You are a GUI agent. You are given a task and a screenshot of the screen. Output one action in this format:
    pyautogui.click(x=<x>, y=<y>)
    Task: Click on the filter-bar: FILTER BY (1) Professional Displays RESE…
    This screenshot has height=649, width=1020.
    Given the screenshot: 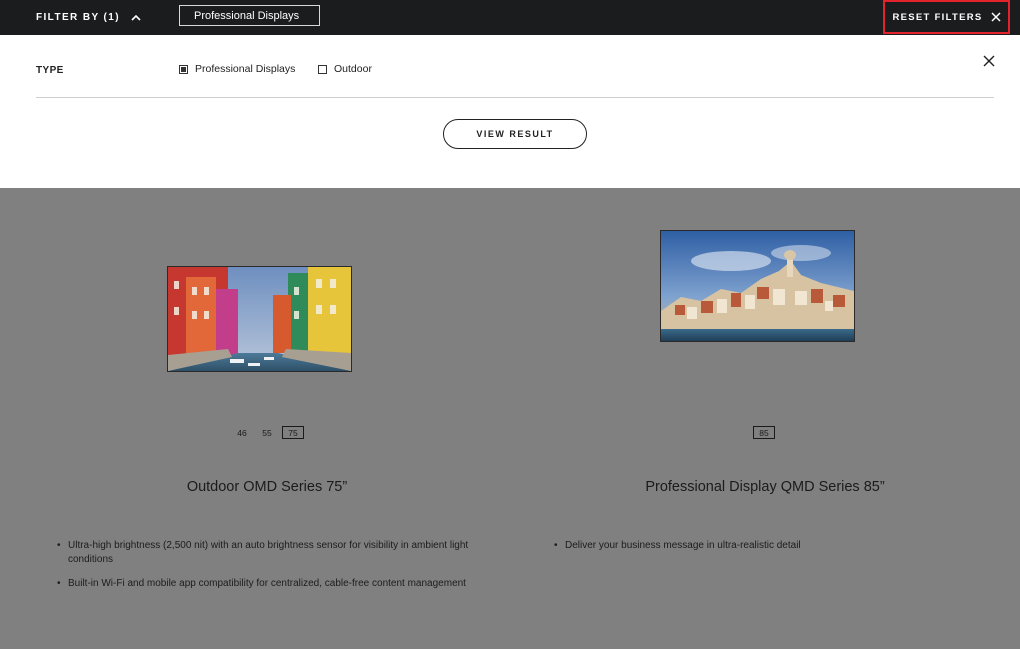 What is the action you would take?
    pyautogui.click(x=510, y=17)
    